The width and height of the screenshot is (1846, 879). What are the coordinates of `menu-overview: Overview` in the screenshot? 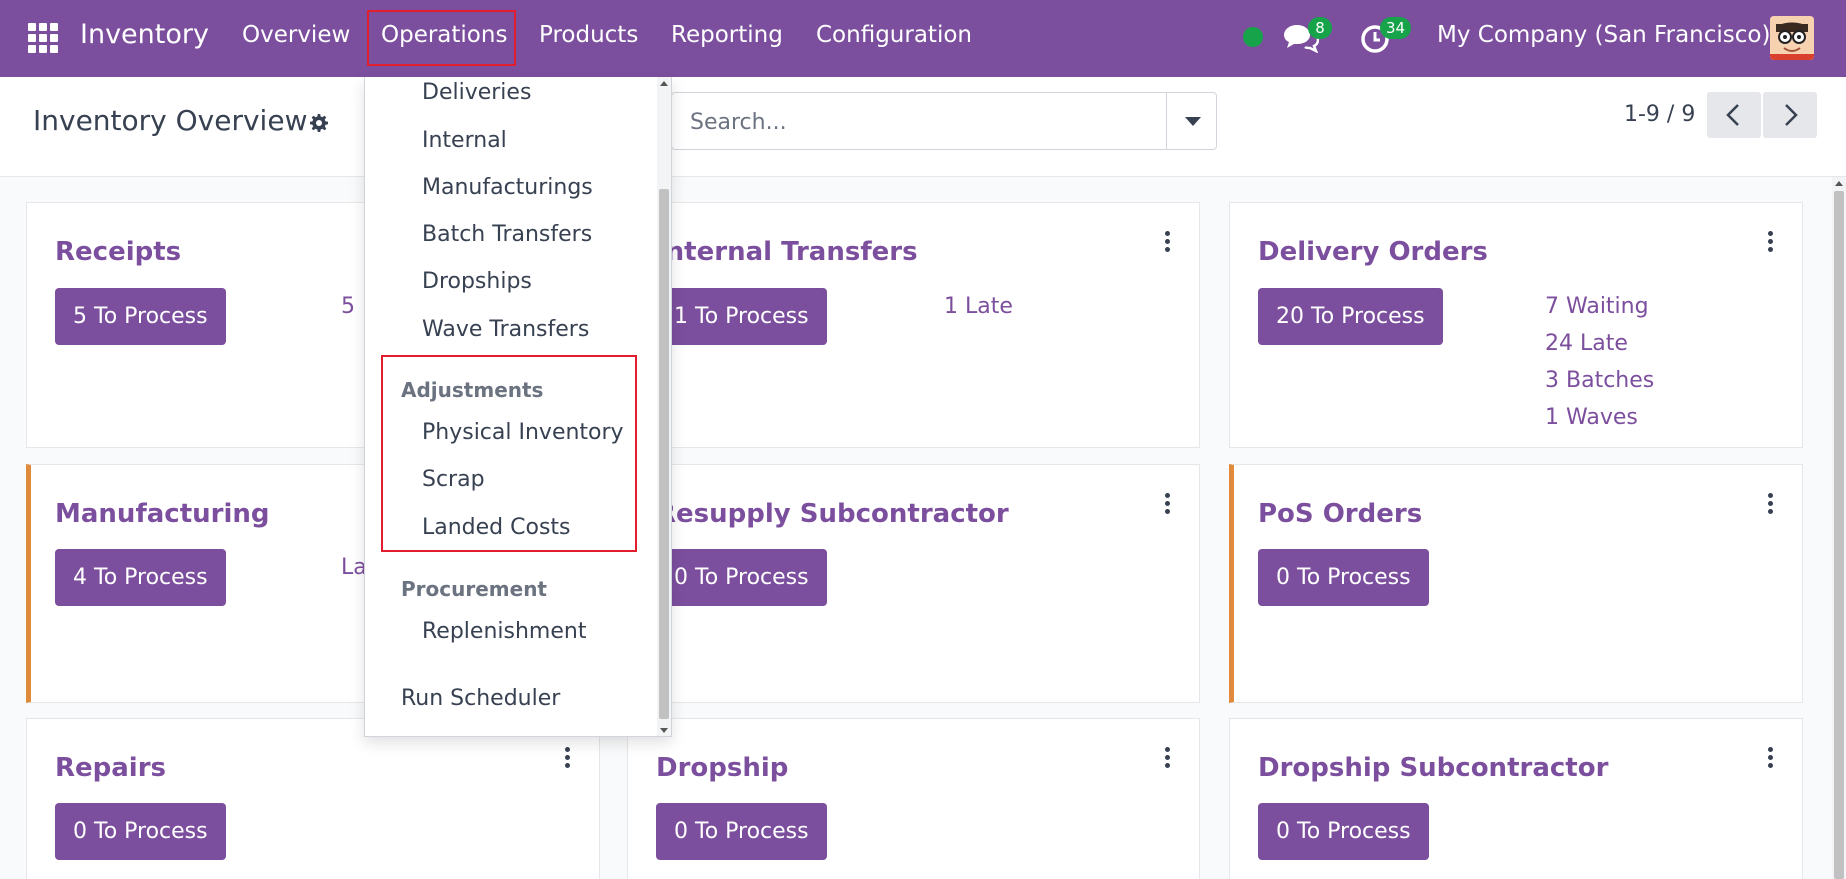 It's located at (296, 35).